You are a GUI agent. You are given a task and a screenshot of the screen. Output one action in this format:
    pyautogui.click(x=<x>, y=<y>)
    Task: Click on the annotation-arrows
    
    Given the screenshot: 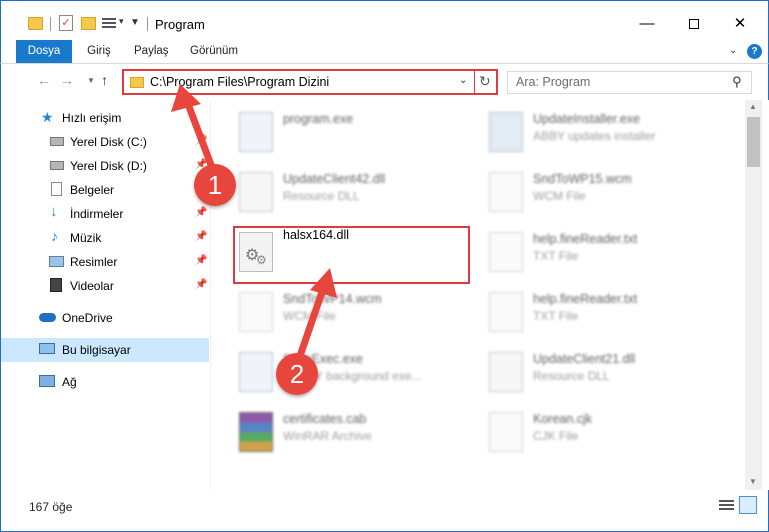 What is the action you would take?
    pyautogui.click(x=254, y=222)
    